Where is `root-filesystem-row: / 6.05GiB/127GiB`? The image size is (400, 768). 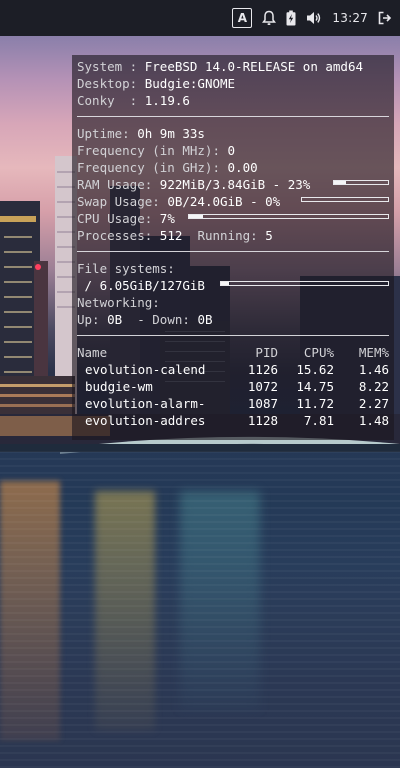
root-filesystem-row: / 6.05GiB/127GiB is located at coordinates (233, 285).